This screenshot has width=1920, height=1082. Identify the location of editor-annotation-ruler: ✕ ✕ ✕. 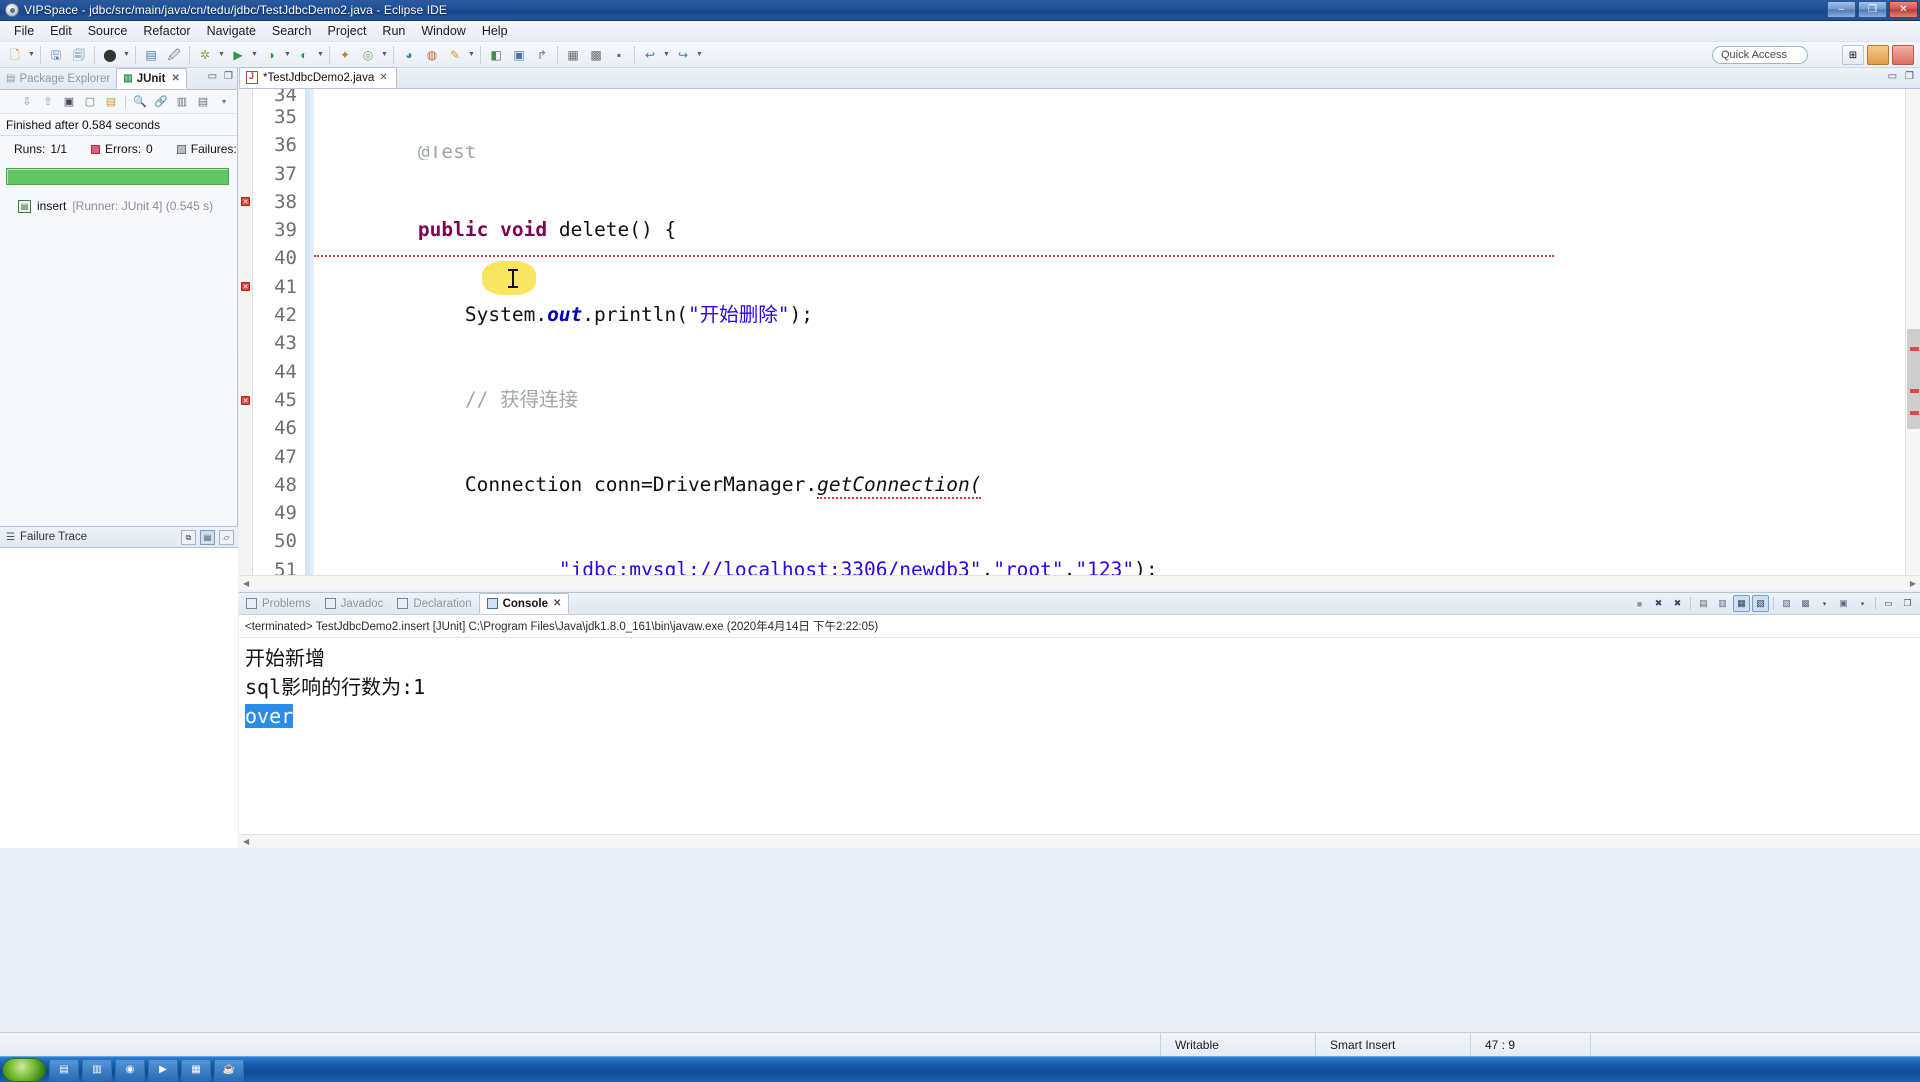
(246, 339).